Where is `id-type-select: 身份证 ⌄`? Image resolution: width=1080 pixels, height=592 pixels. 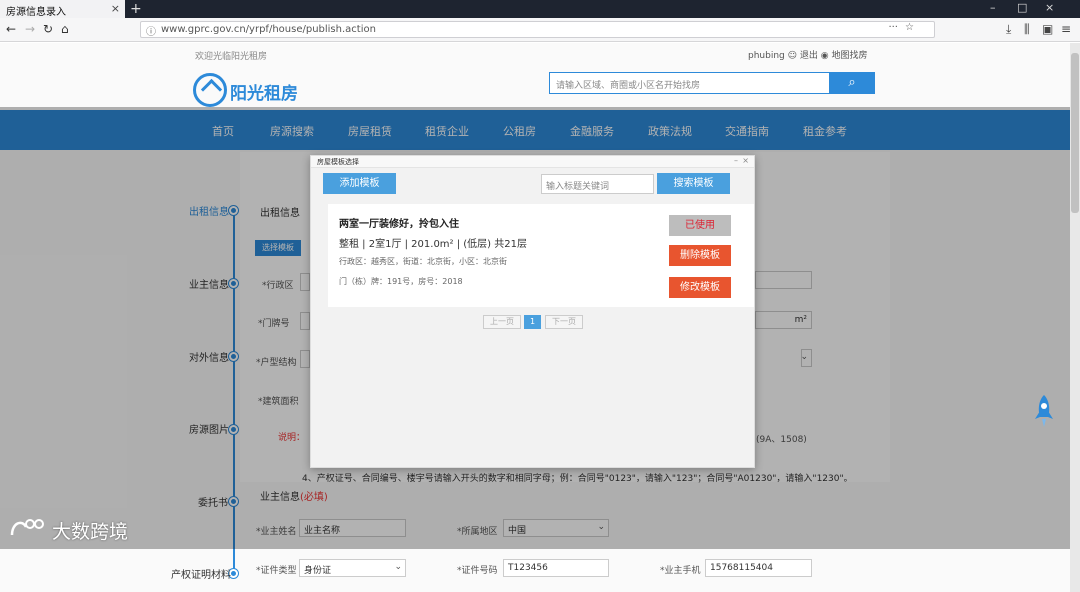
id-type-select: 身份证 ⌄ is located at coordinates (352, 568).